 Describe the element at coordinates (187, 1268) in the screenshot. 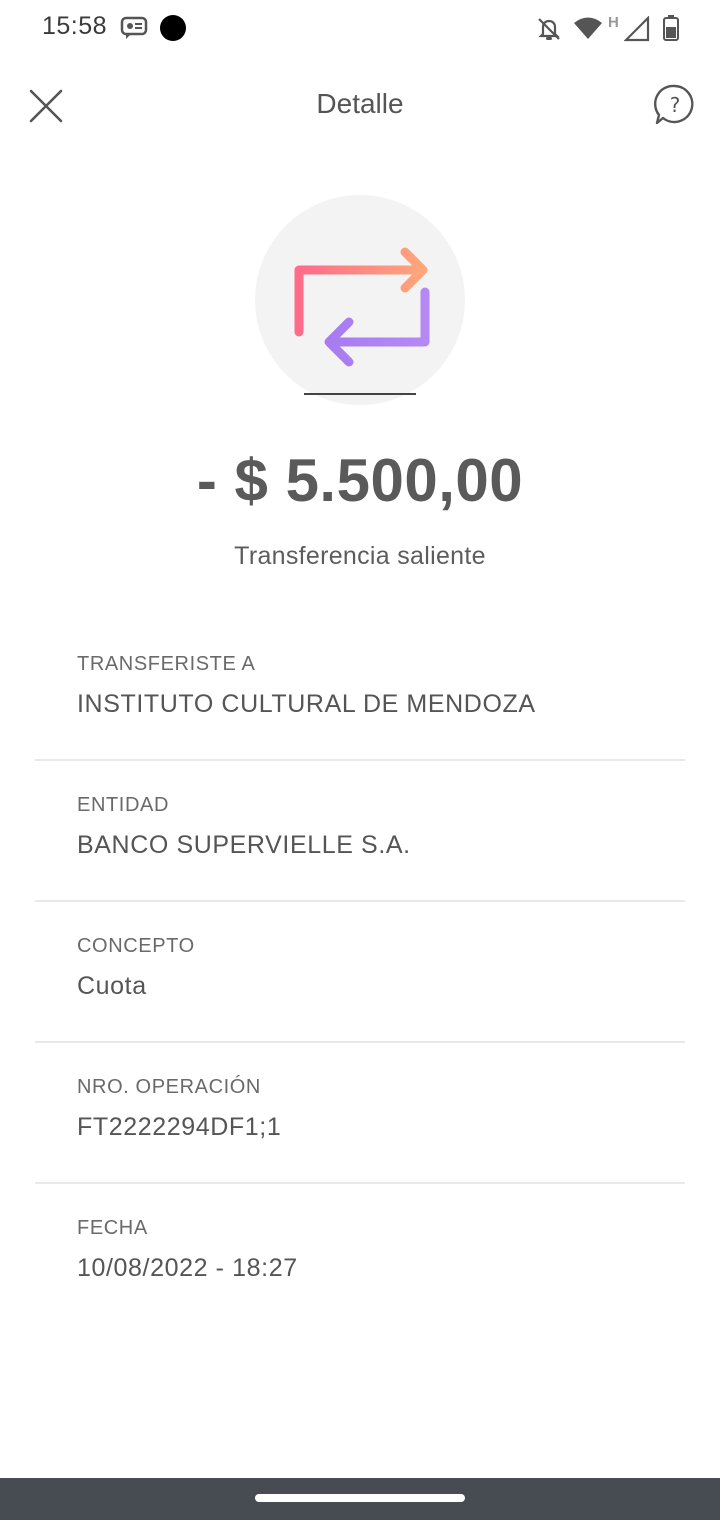

I see `detail-value: 10/08/2022 - 18:27` at that location.